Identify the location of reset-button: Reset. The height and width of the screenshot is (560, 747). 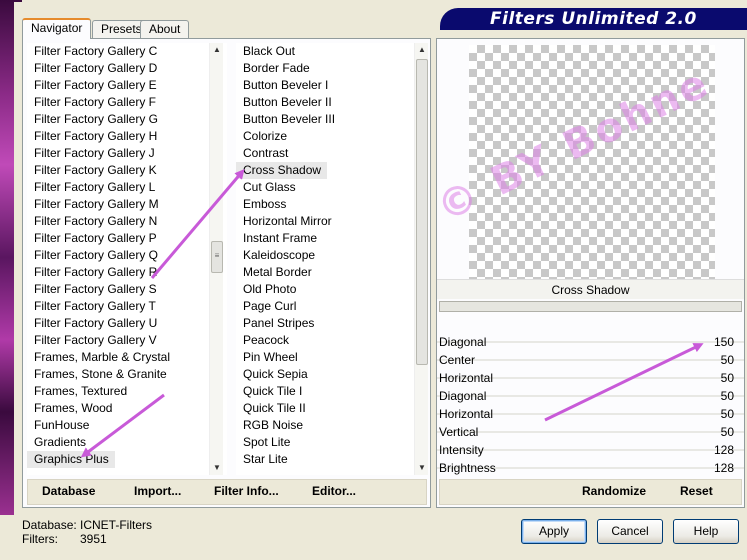
(696, 491).